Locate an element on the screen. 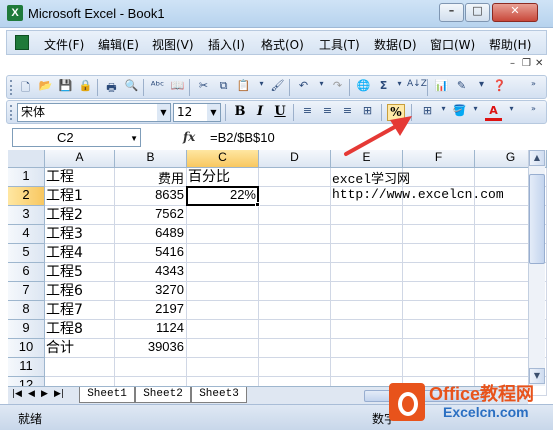 The width and height of the screenshot is (553, 430). undo-icon: ↶ is located at coordinates (303, 87).